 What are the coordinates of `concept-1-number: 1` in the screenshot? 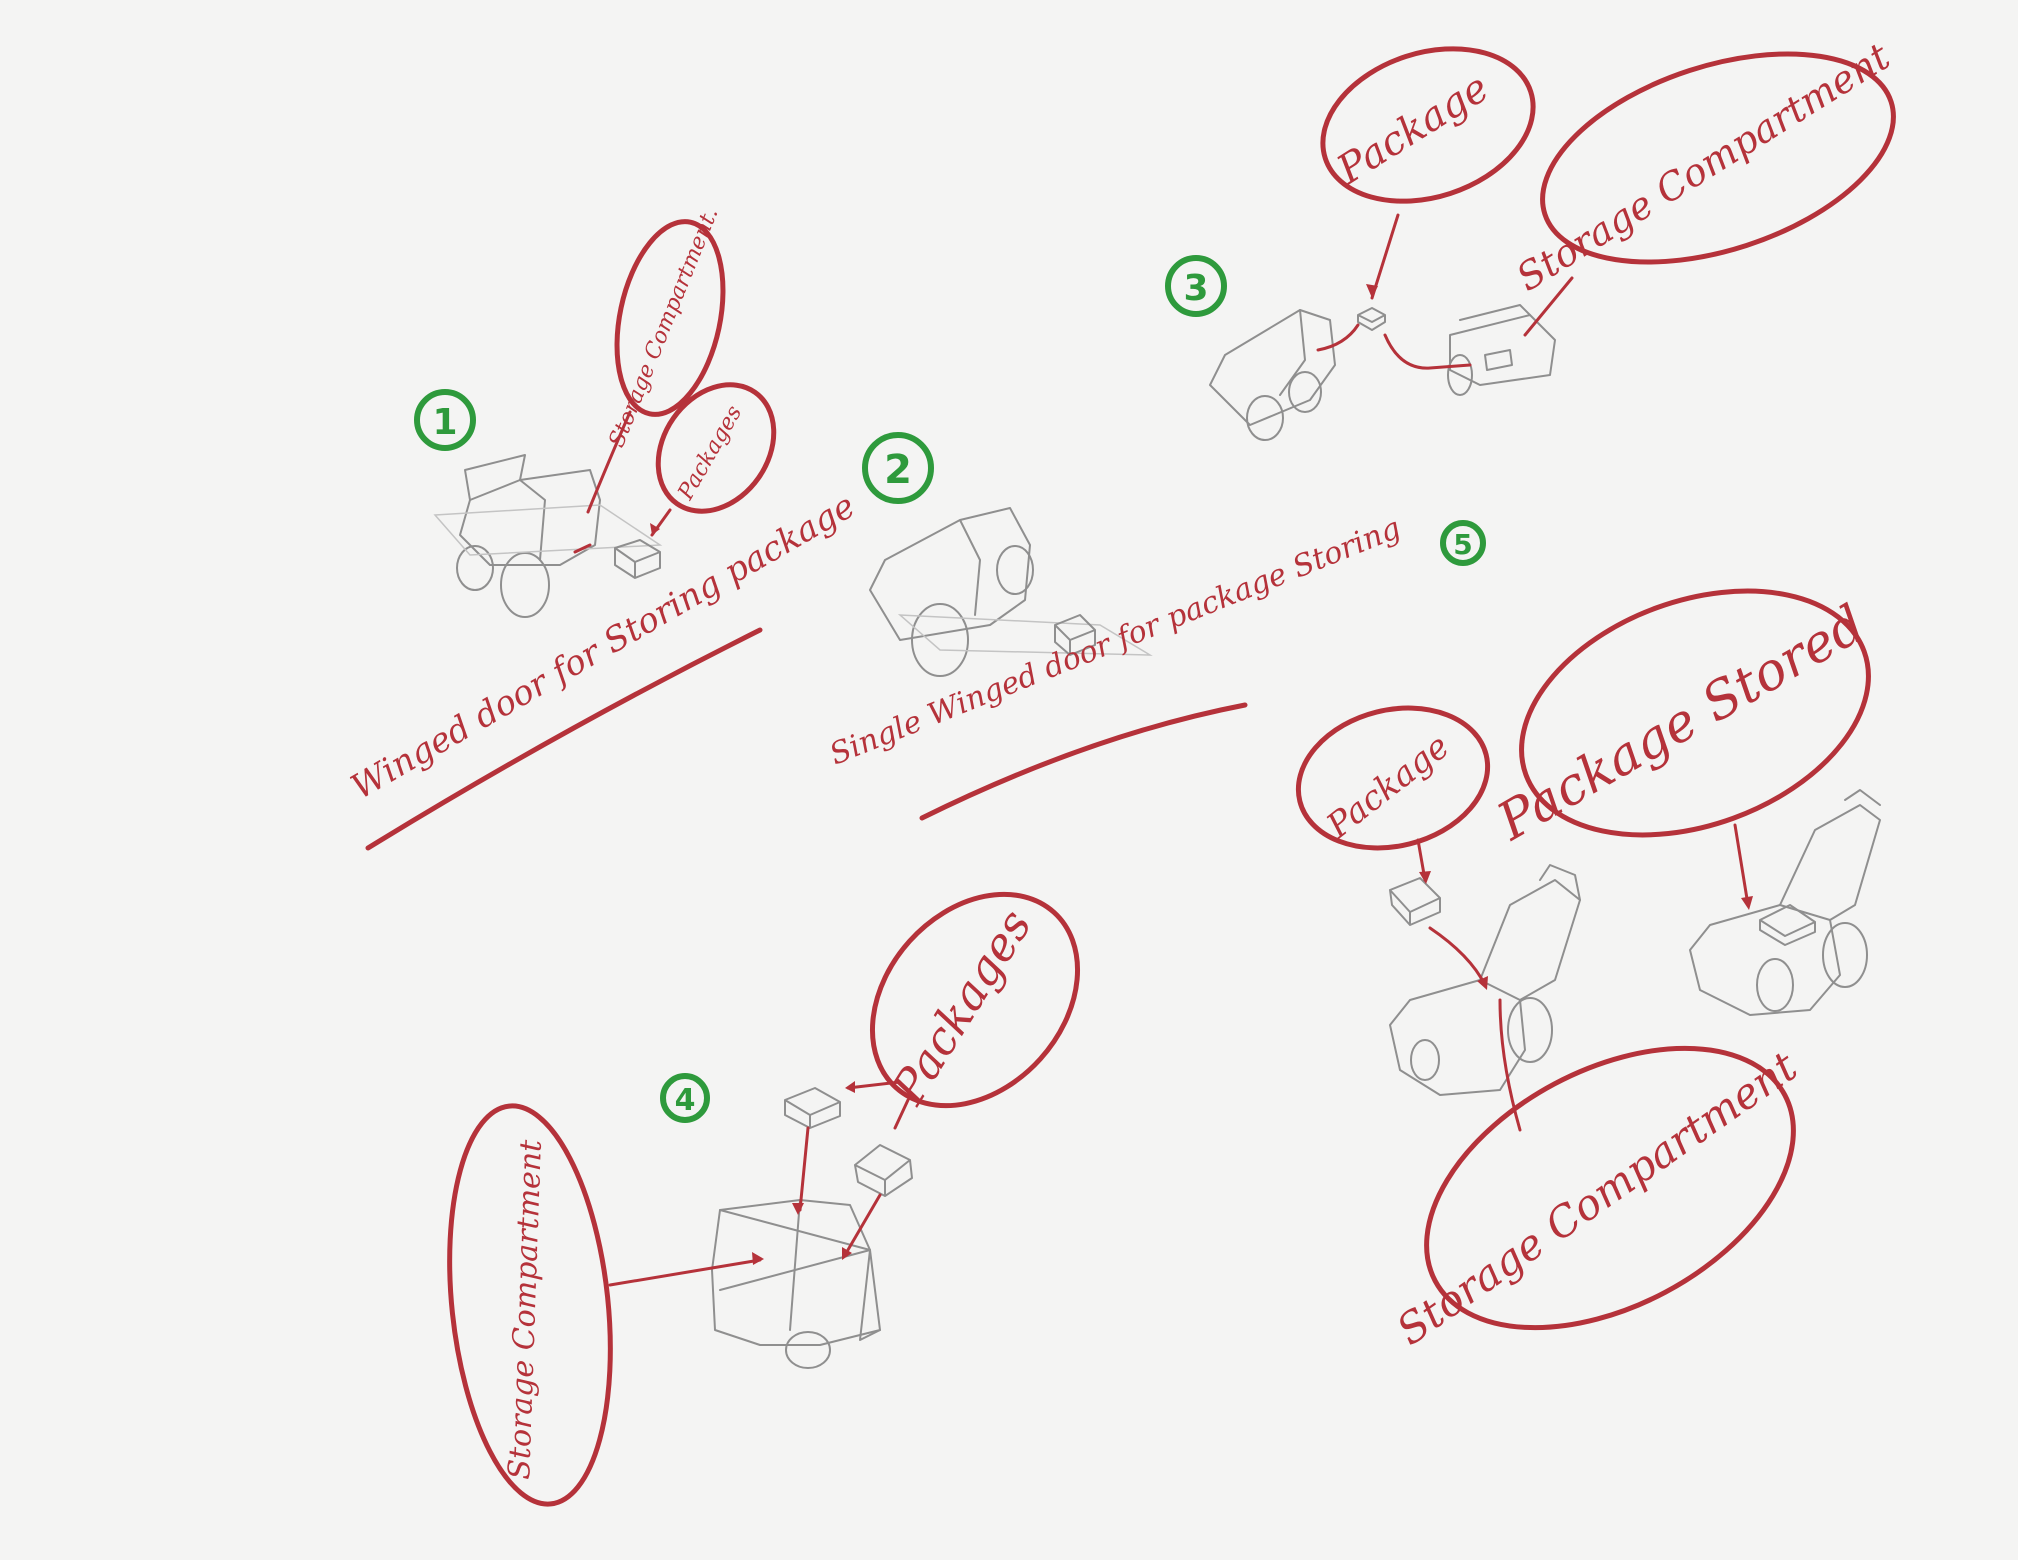 It's located at (444, 422).